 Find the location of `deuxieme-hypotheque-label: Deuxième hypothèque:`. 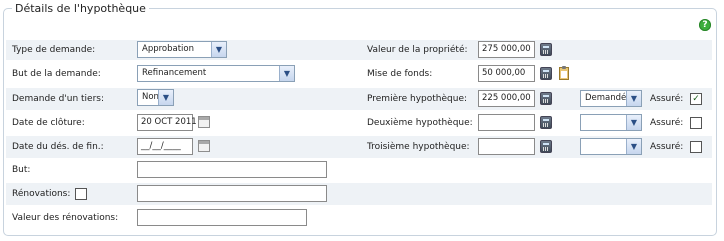

deuxieme-hypotheque-label: Deuxième hypothèque: is located at coordinates (420, 123).